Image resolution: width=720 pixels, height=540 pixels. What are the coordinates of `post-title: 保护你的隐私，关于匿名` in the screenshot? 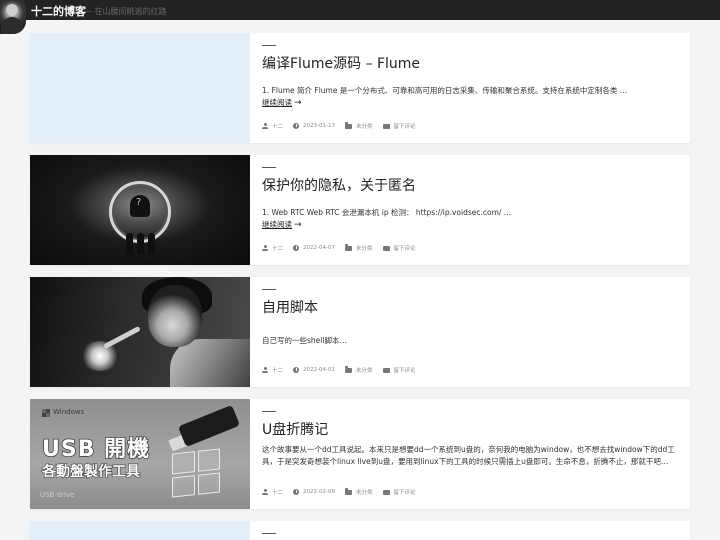 It's located at (339, 185).